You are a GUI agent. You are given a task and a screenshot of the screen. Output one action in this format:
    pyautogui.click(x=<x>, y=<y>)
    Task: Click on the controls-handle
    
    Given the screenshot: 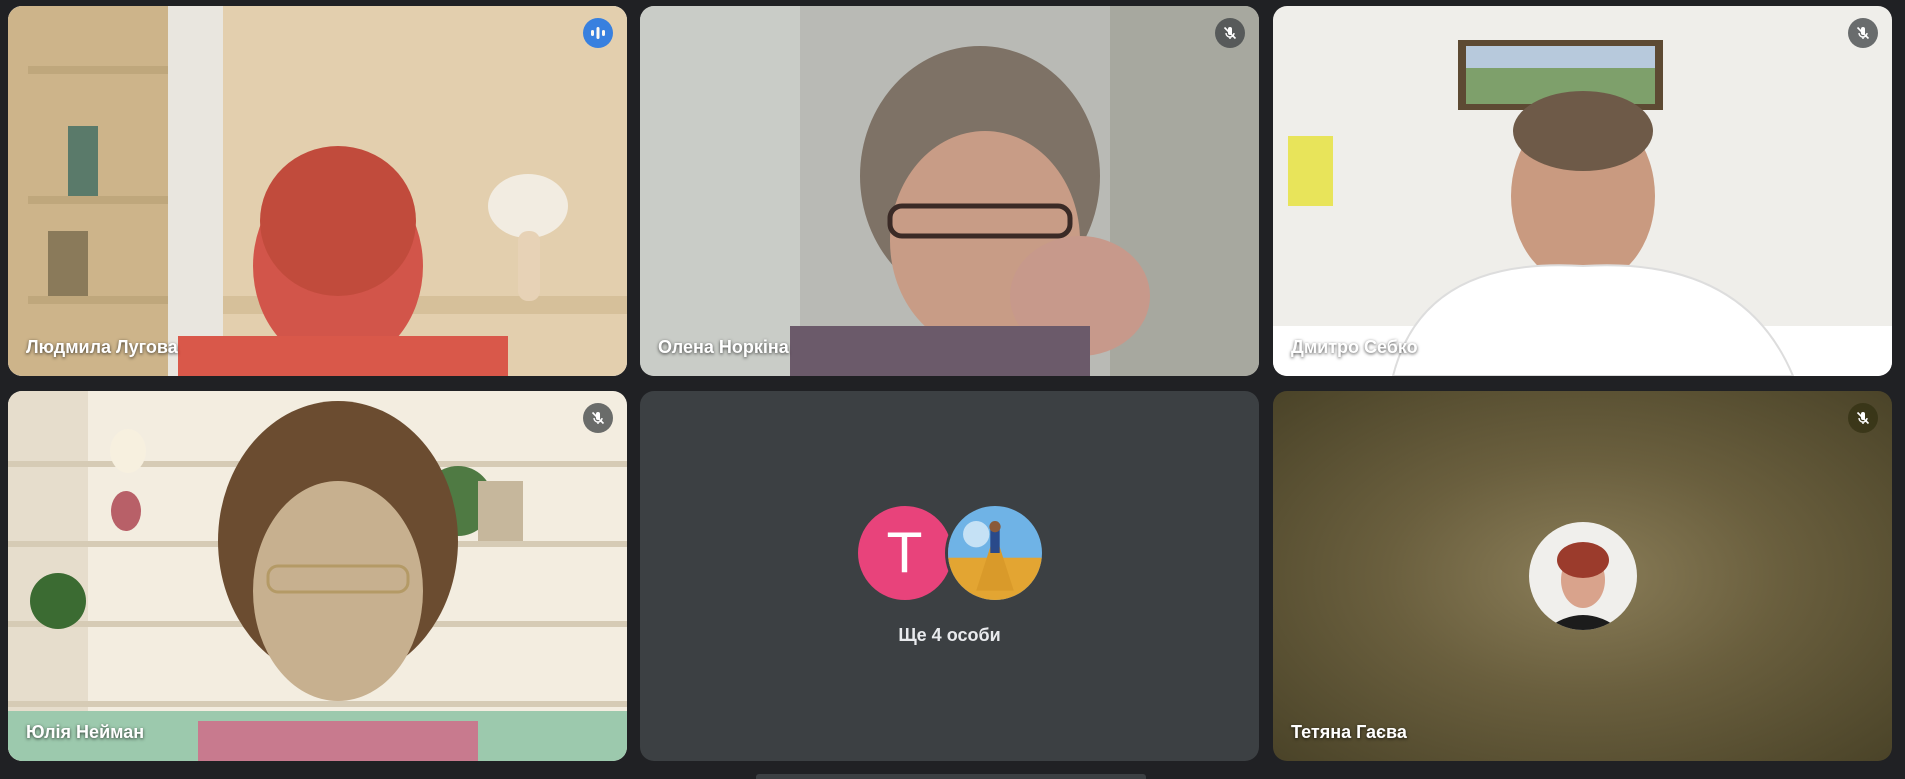 What is the action you would take?
    pyautogui.click(x=951, y=776)
    